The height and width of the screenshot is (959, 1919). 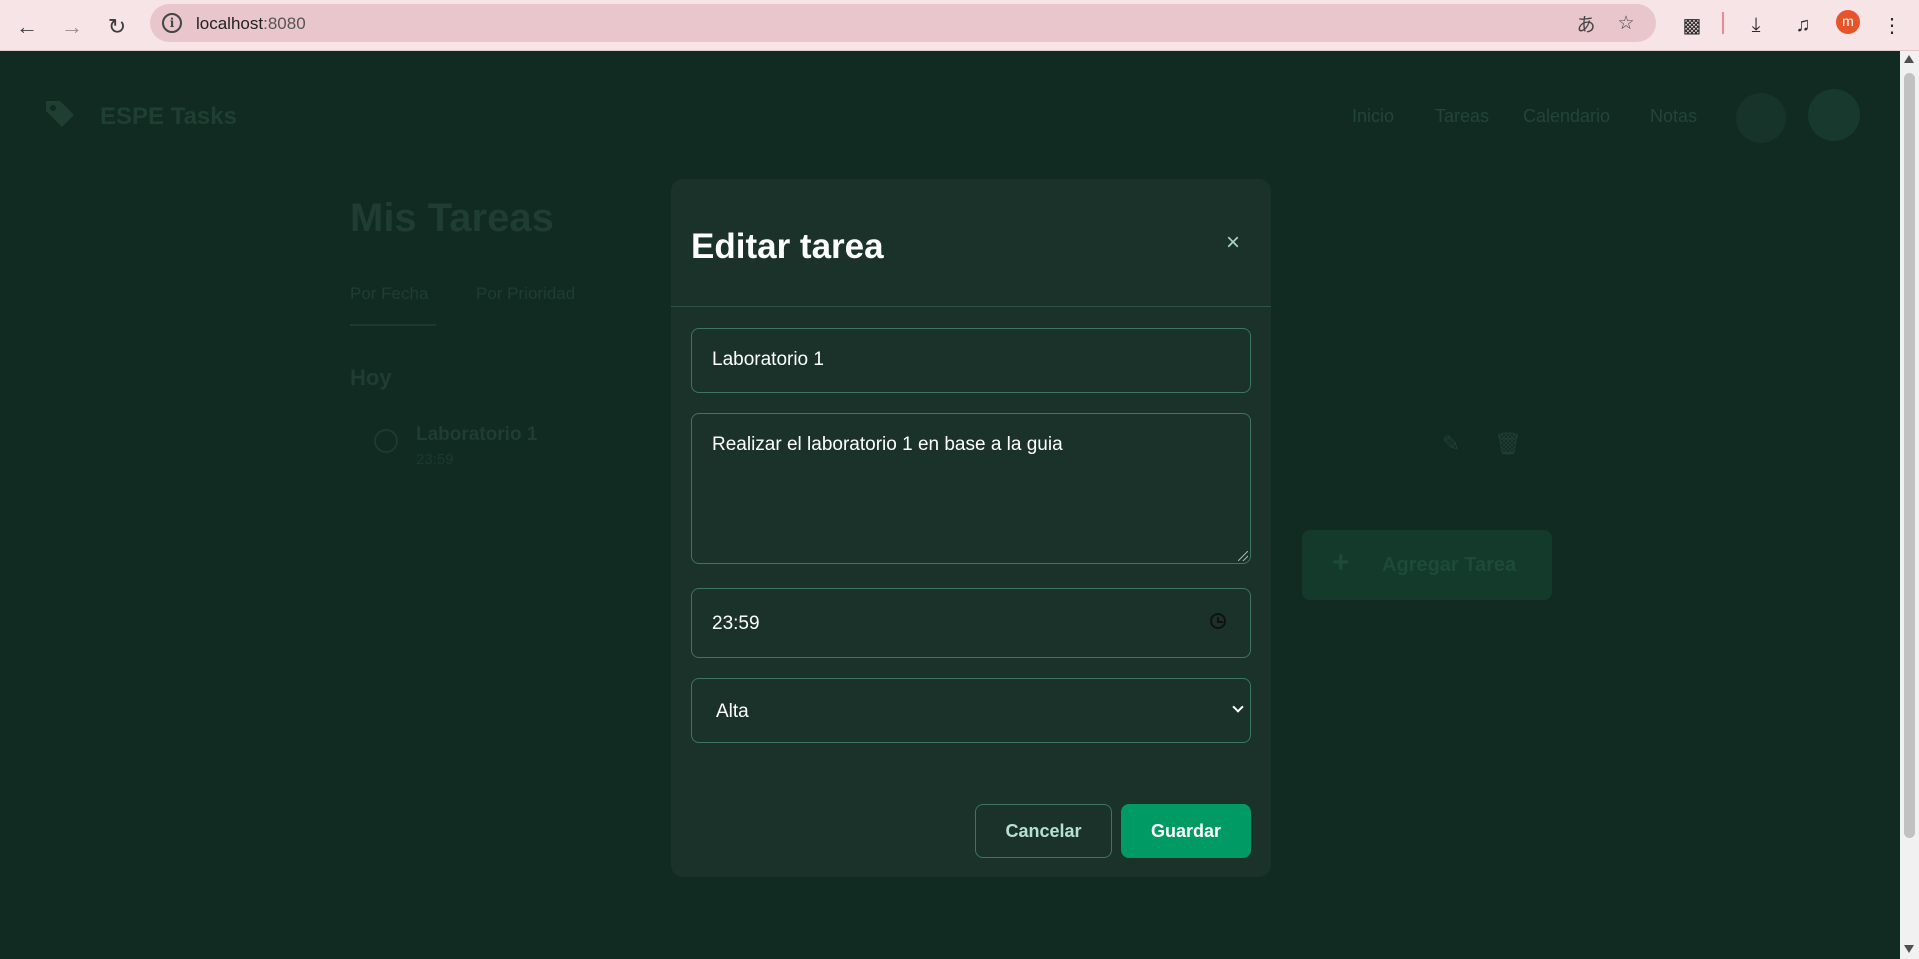 What do you see at coordinates (971, 360) in the screenshot?
I see `task-title-input: Laboratorio 1` at bounding box center [971, 360].